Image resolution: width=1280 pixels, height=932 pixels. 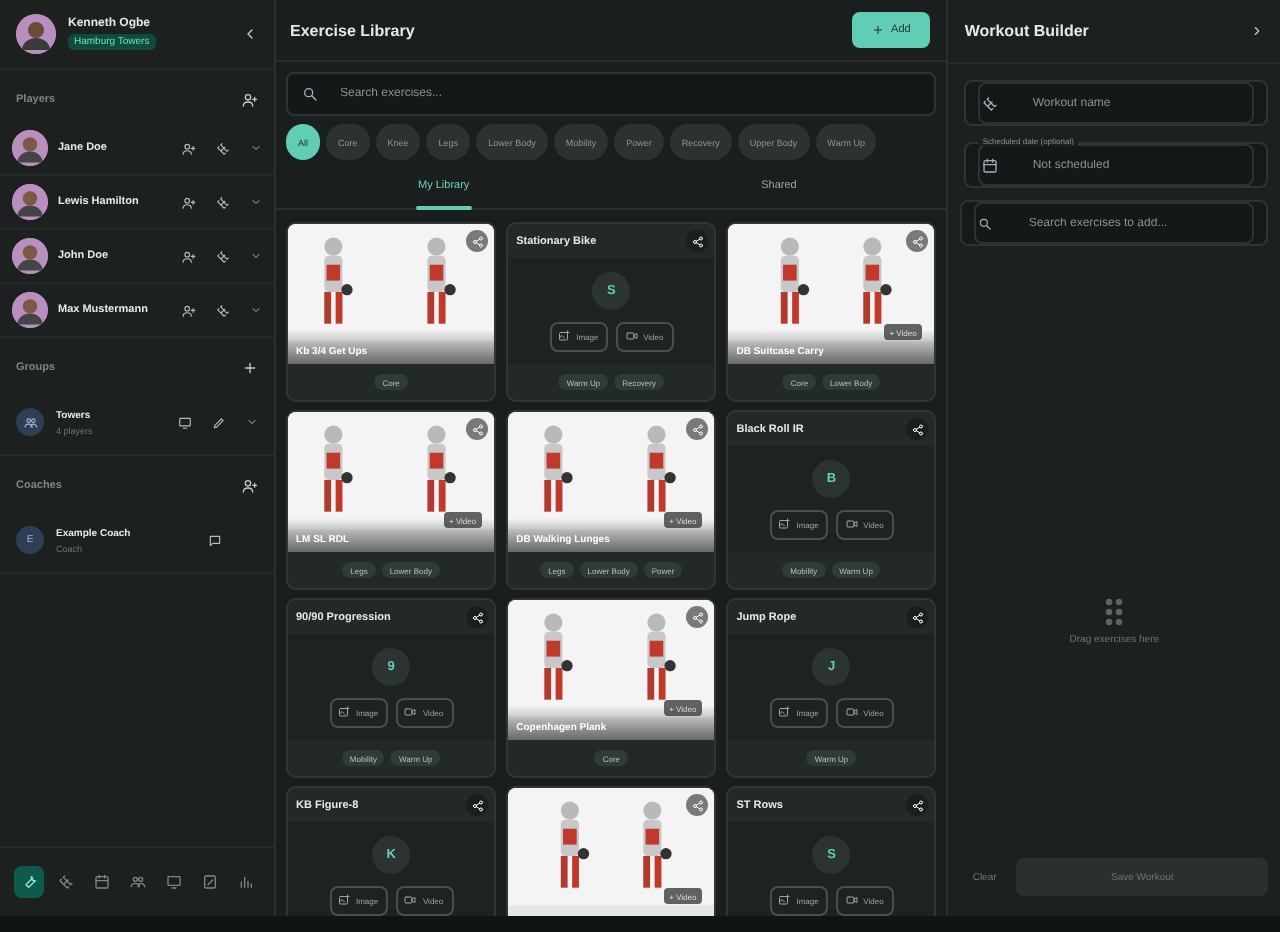 I want to click on page-title: Exercise Library, so click(x=352, y=30).